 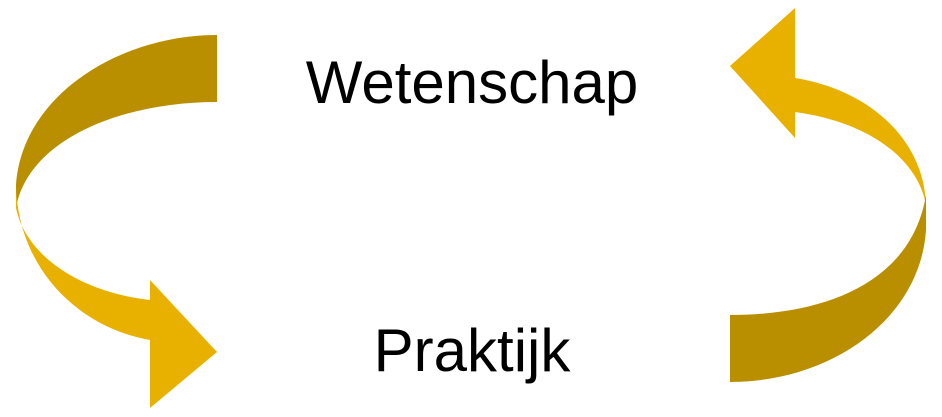 What do you see at coordinates (116, 296) in the screenshot?
I see `left-arrow-lower-band` at bounding box center [116, 296].